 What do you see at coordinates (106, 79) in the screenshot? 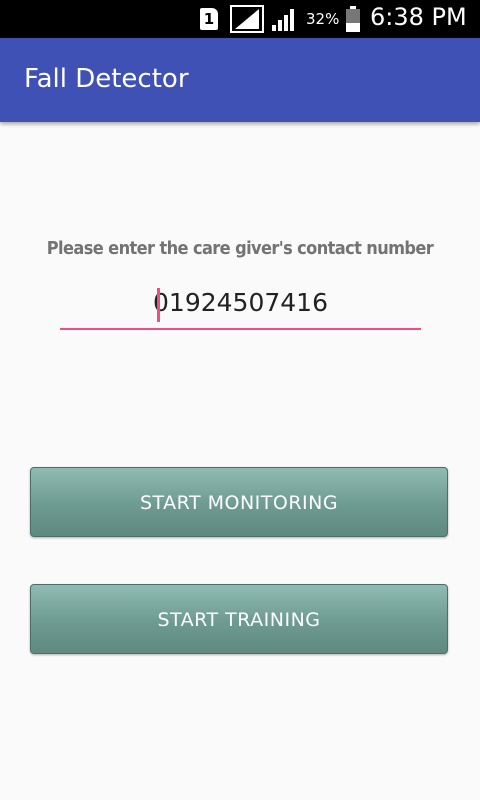
I see `app-title: Fall Detector` at bounding box center [106, 79].